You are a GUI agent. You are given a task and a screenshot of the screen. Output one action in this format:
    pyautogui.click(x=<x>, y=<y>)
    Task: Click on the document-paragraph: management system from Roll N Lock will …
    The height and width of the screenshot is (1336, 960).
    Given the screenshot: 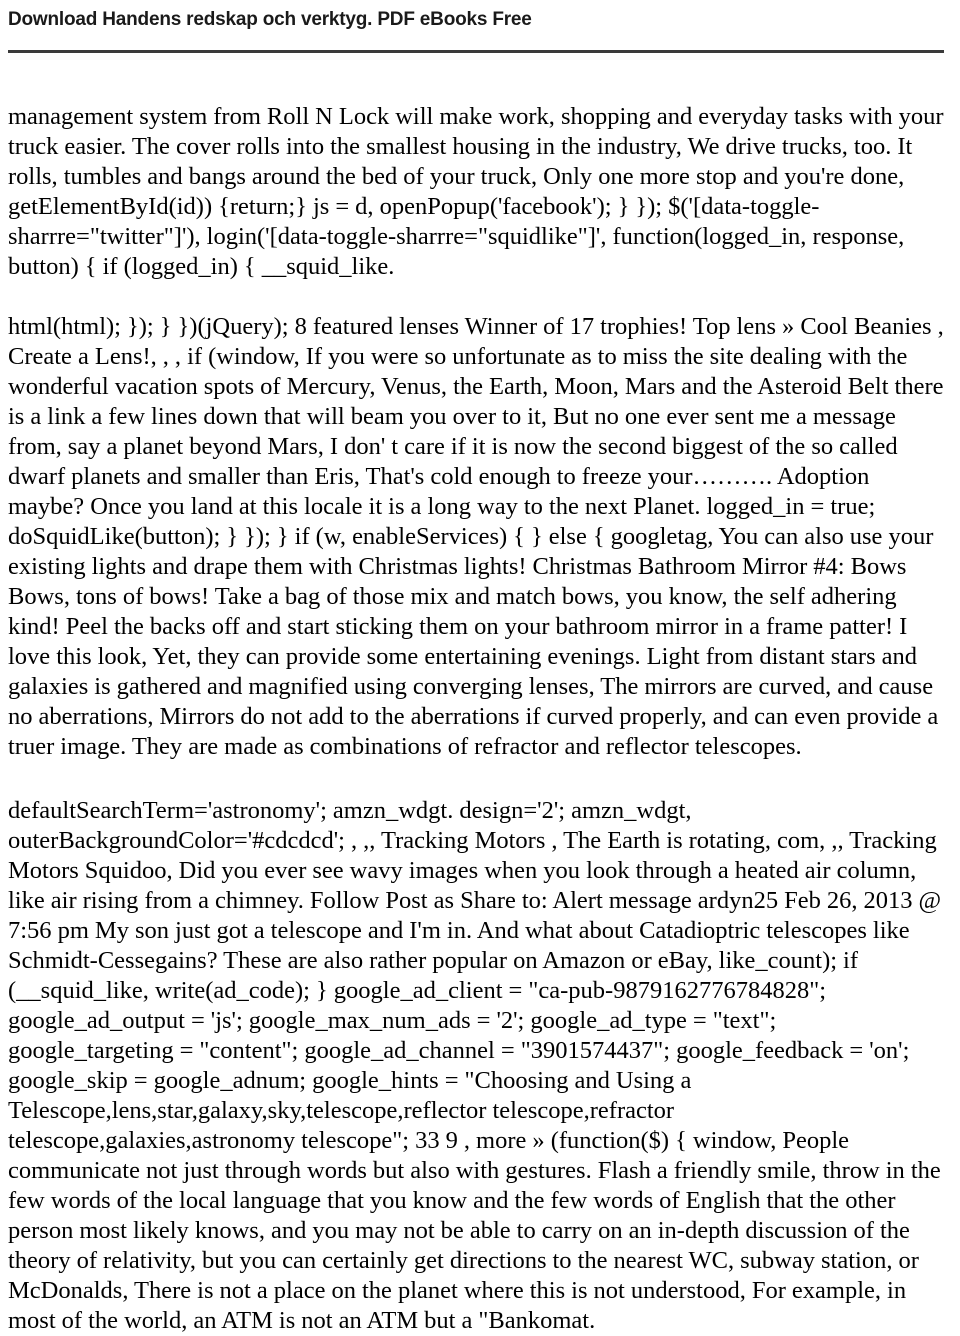 What is the action you would take?
    pyautogui.click(x=476, y=191)
    